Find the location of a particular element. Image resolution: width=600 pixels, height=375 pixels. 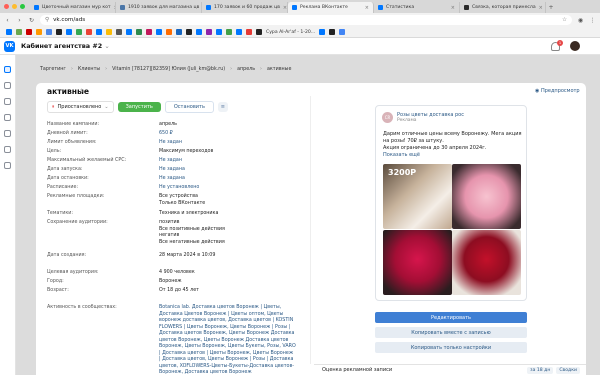

show-more-link: Показать ещё is located at coordinates (401, 155).